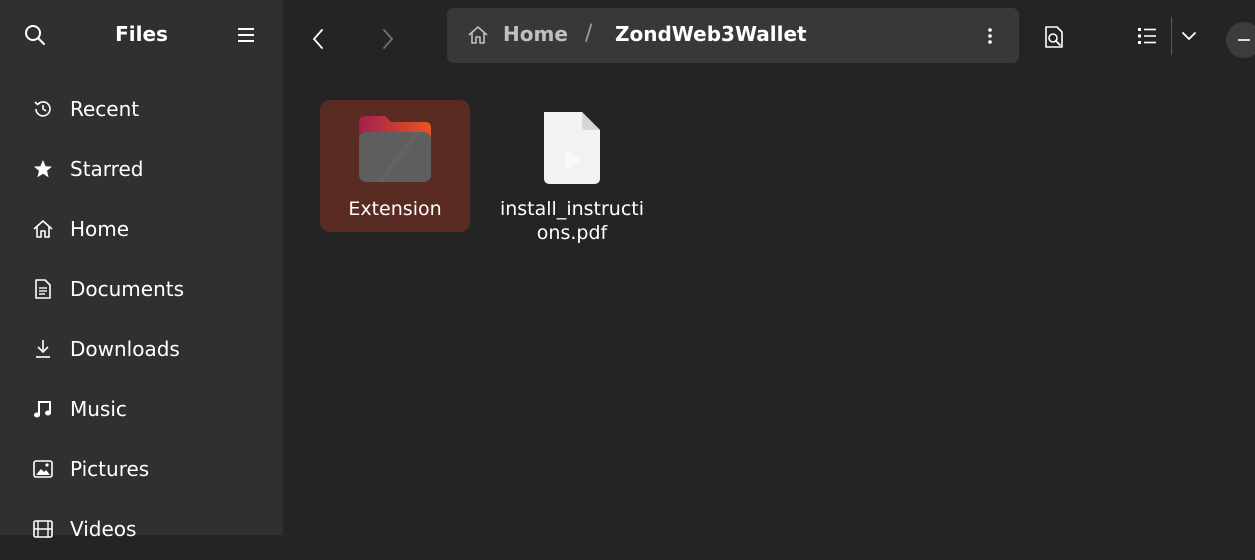 The width and height of the screenshot is (1255, 560). What do you see at coordinates (141, 410) in the screenshot?
I see `sidebar-item-music: Music` at bounding box center [141, 410].